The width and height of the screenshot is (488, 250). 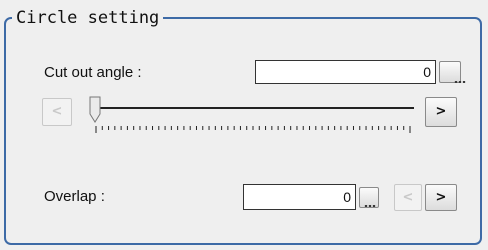 I want to click on group-title: Circle setting, so click(x=88, y=18).